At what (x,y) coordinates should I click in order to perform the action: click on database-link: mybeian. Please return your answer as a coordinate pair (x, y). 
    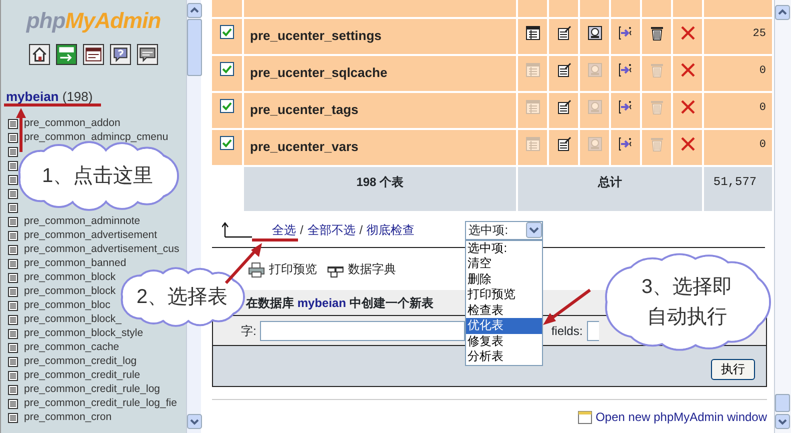
    Looking at the image, I should click on (32, 96).